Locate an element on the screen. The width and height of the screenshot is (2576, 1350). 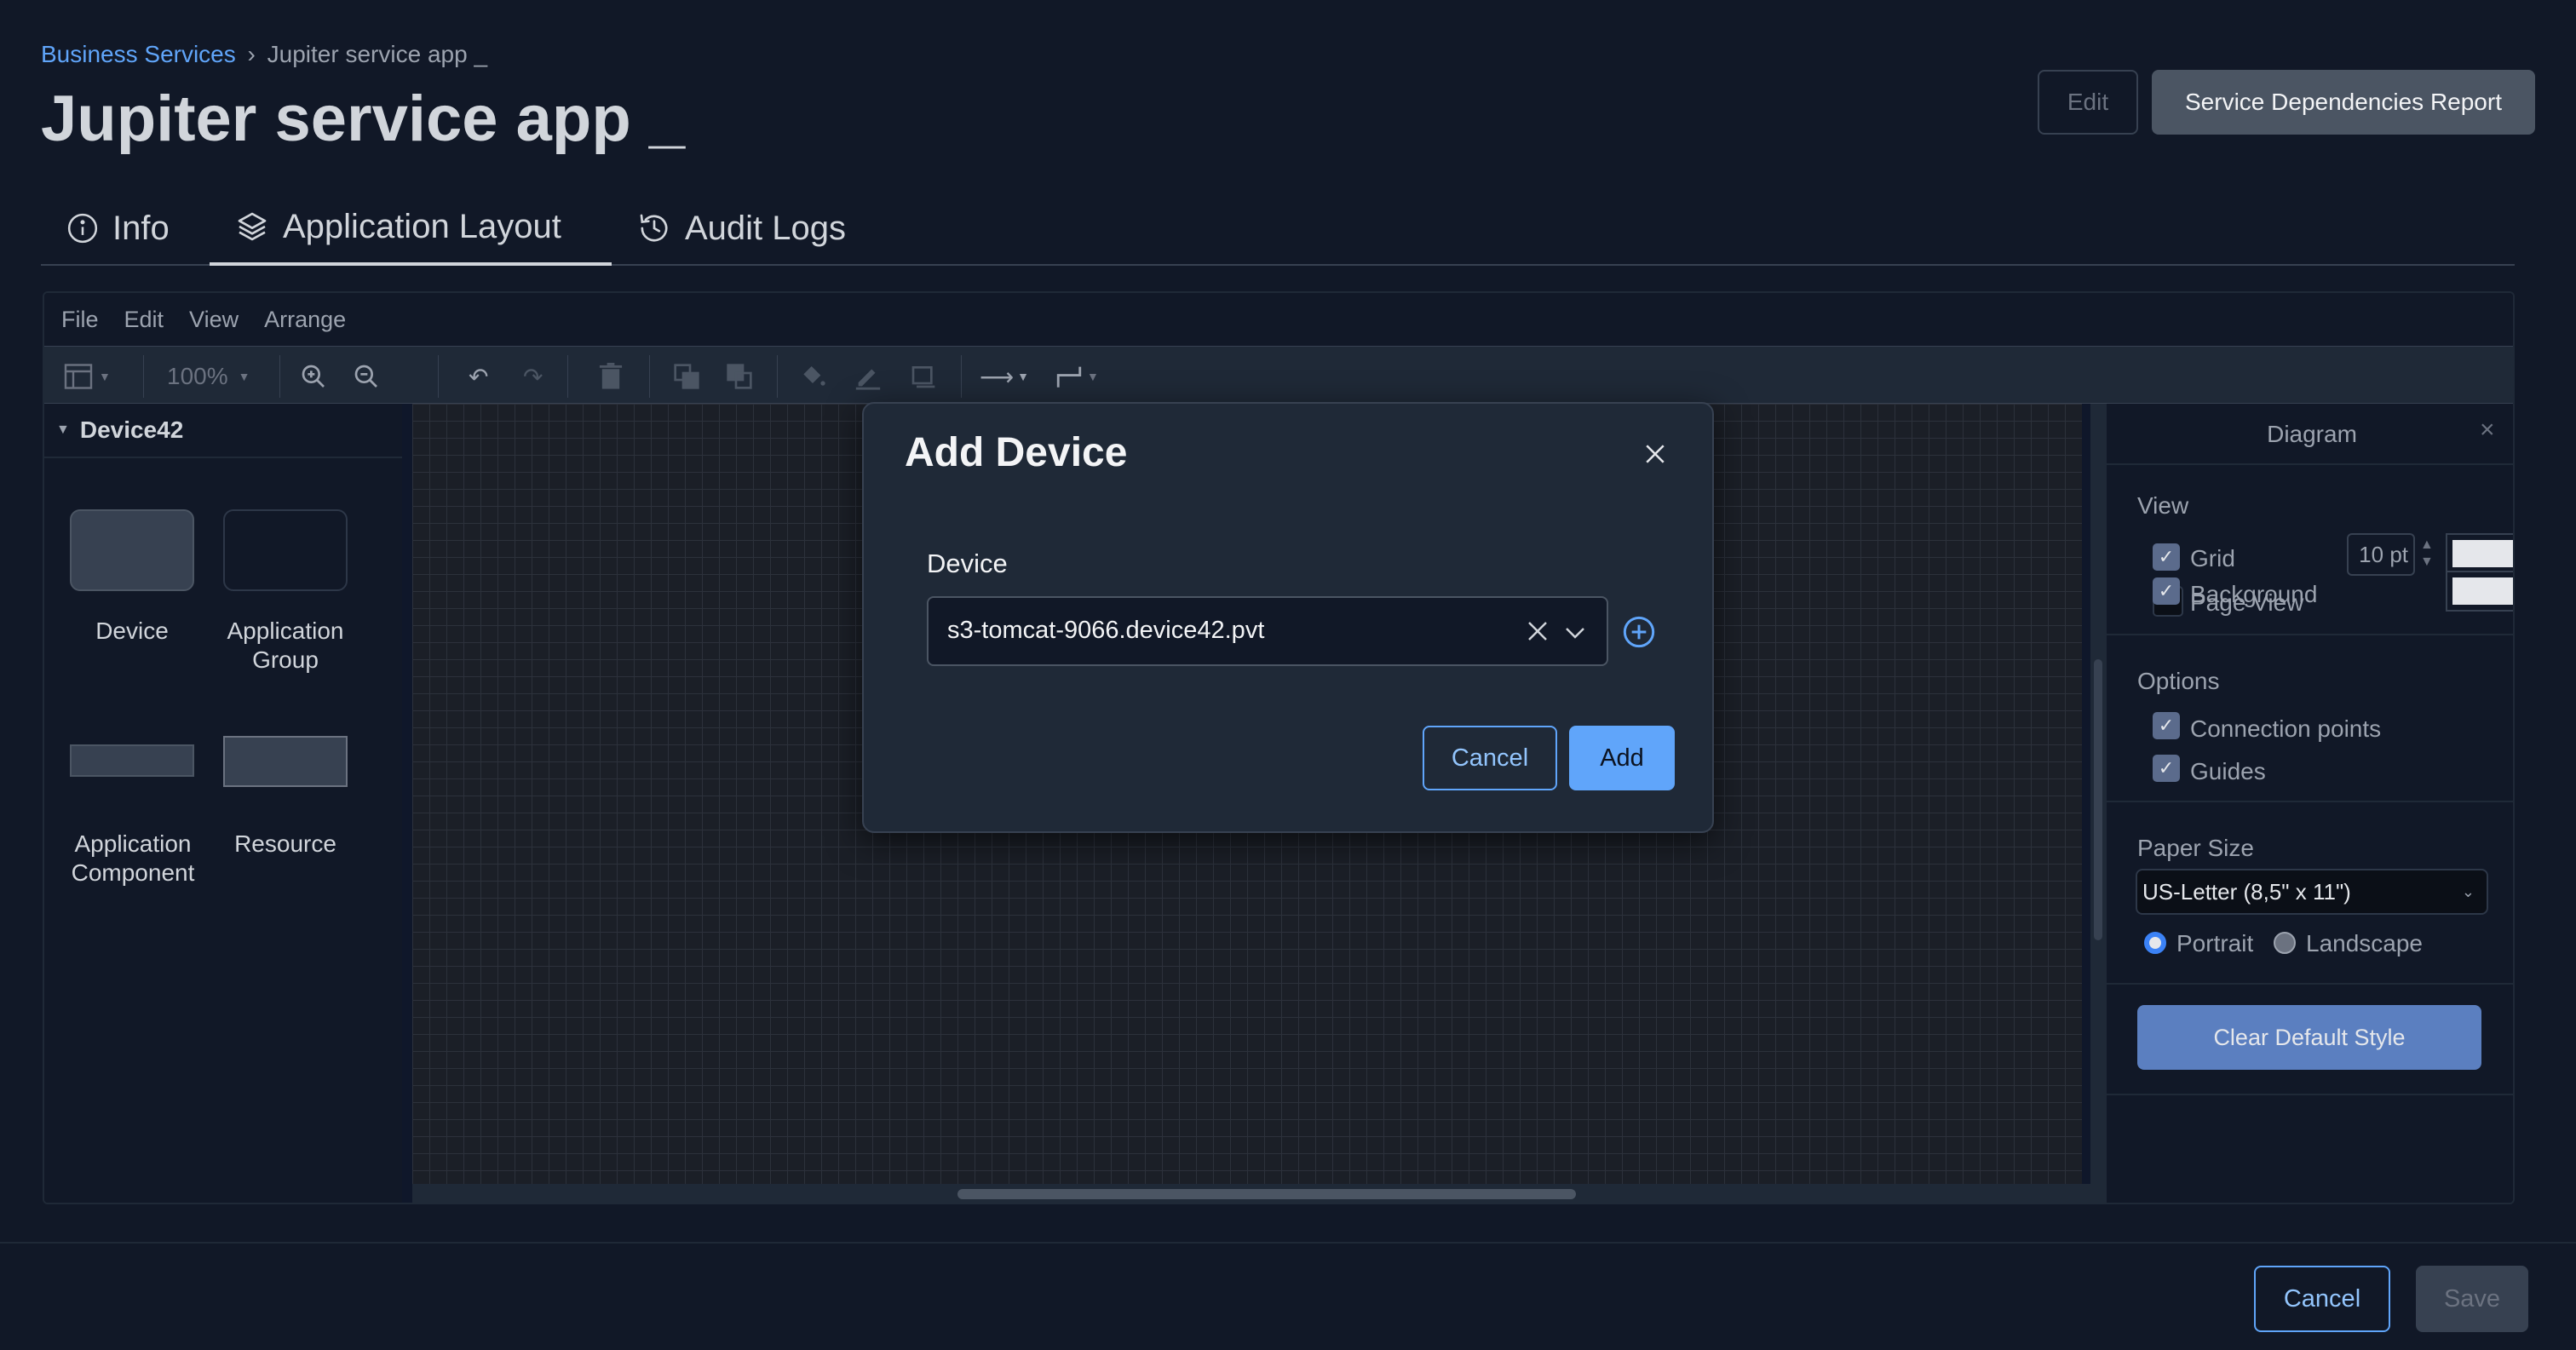
shape-application-component is located at coordinates (132, 760).